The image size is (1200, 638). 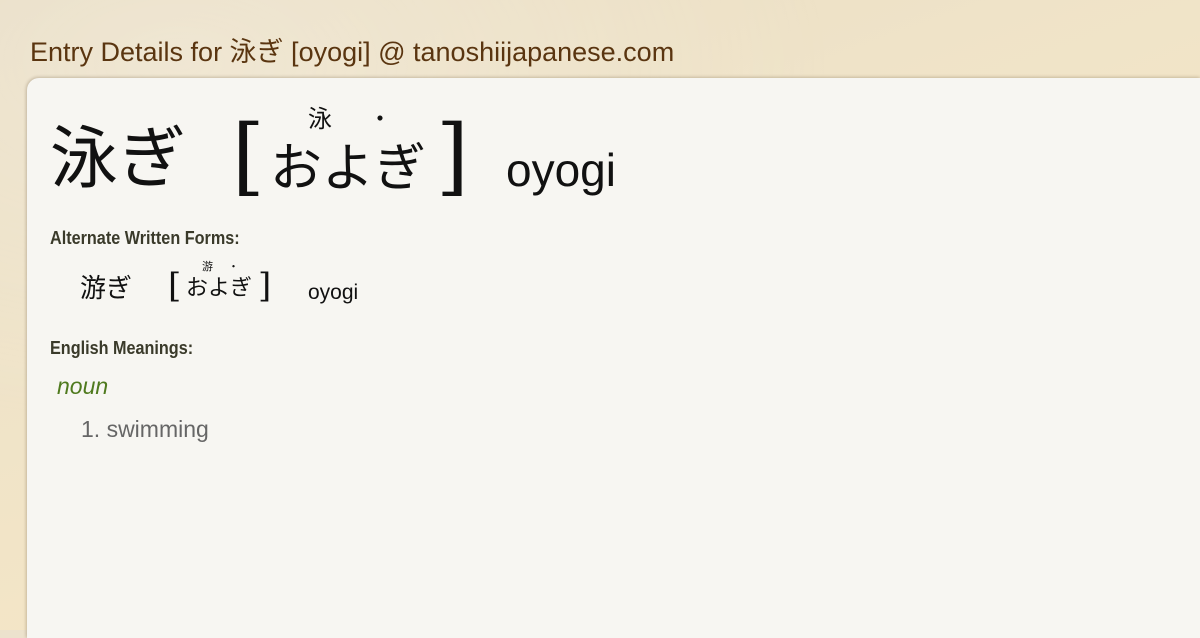 I want to click on headword-romaji: oyogi, so click(x=561, y=170).